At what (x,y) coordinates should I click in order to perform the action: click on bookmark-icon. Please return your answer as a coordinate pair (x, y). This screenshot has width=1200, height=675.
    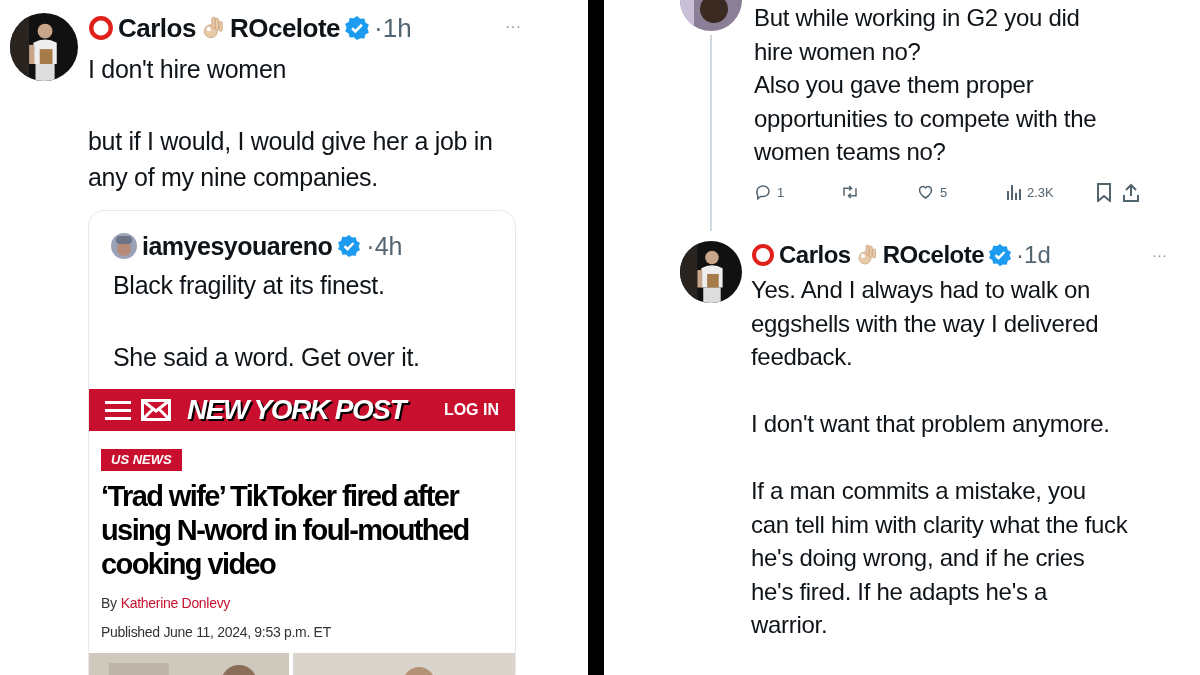
    Looking at the image, I should click on (1104, 192).